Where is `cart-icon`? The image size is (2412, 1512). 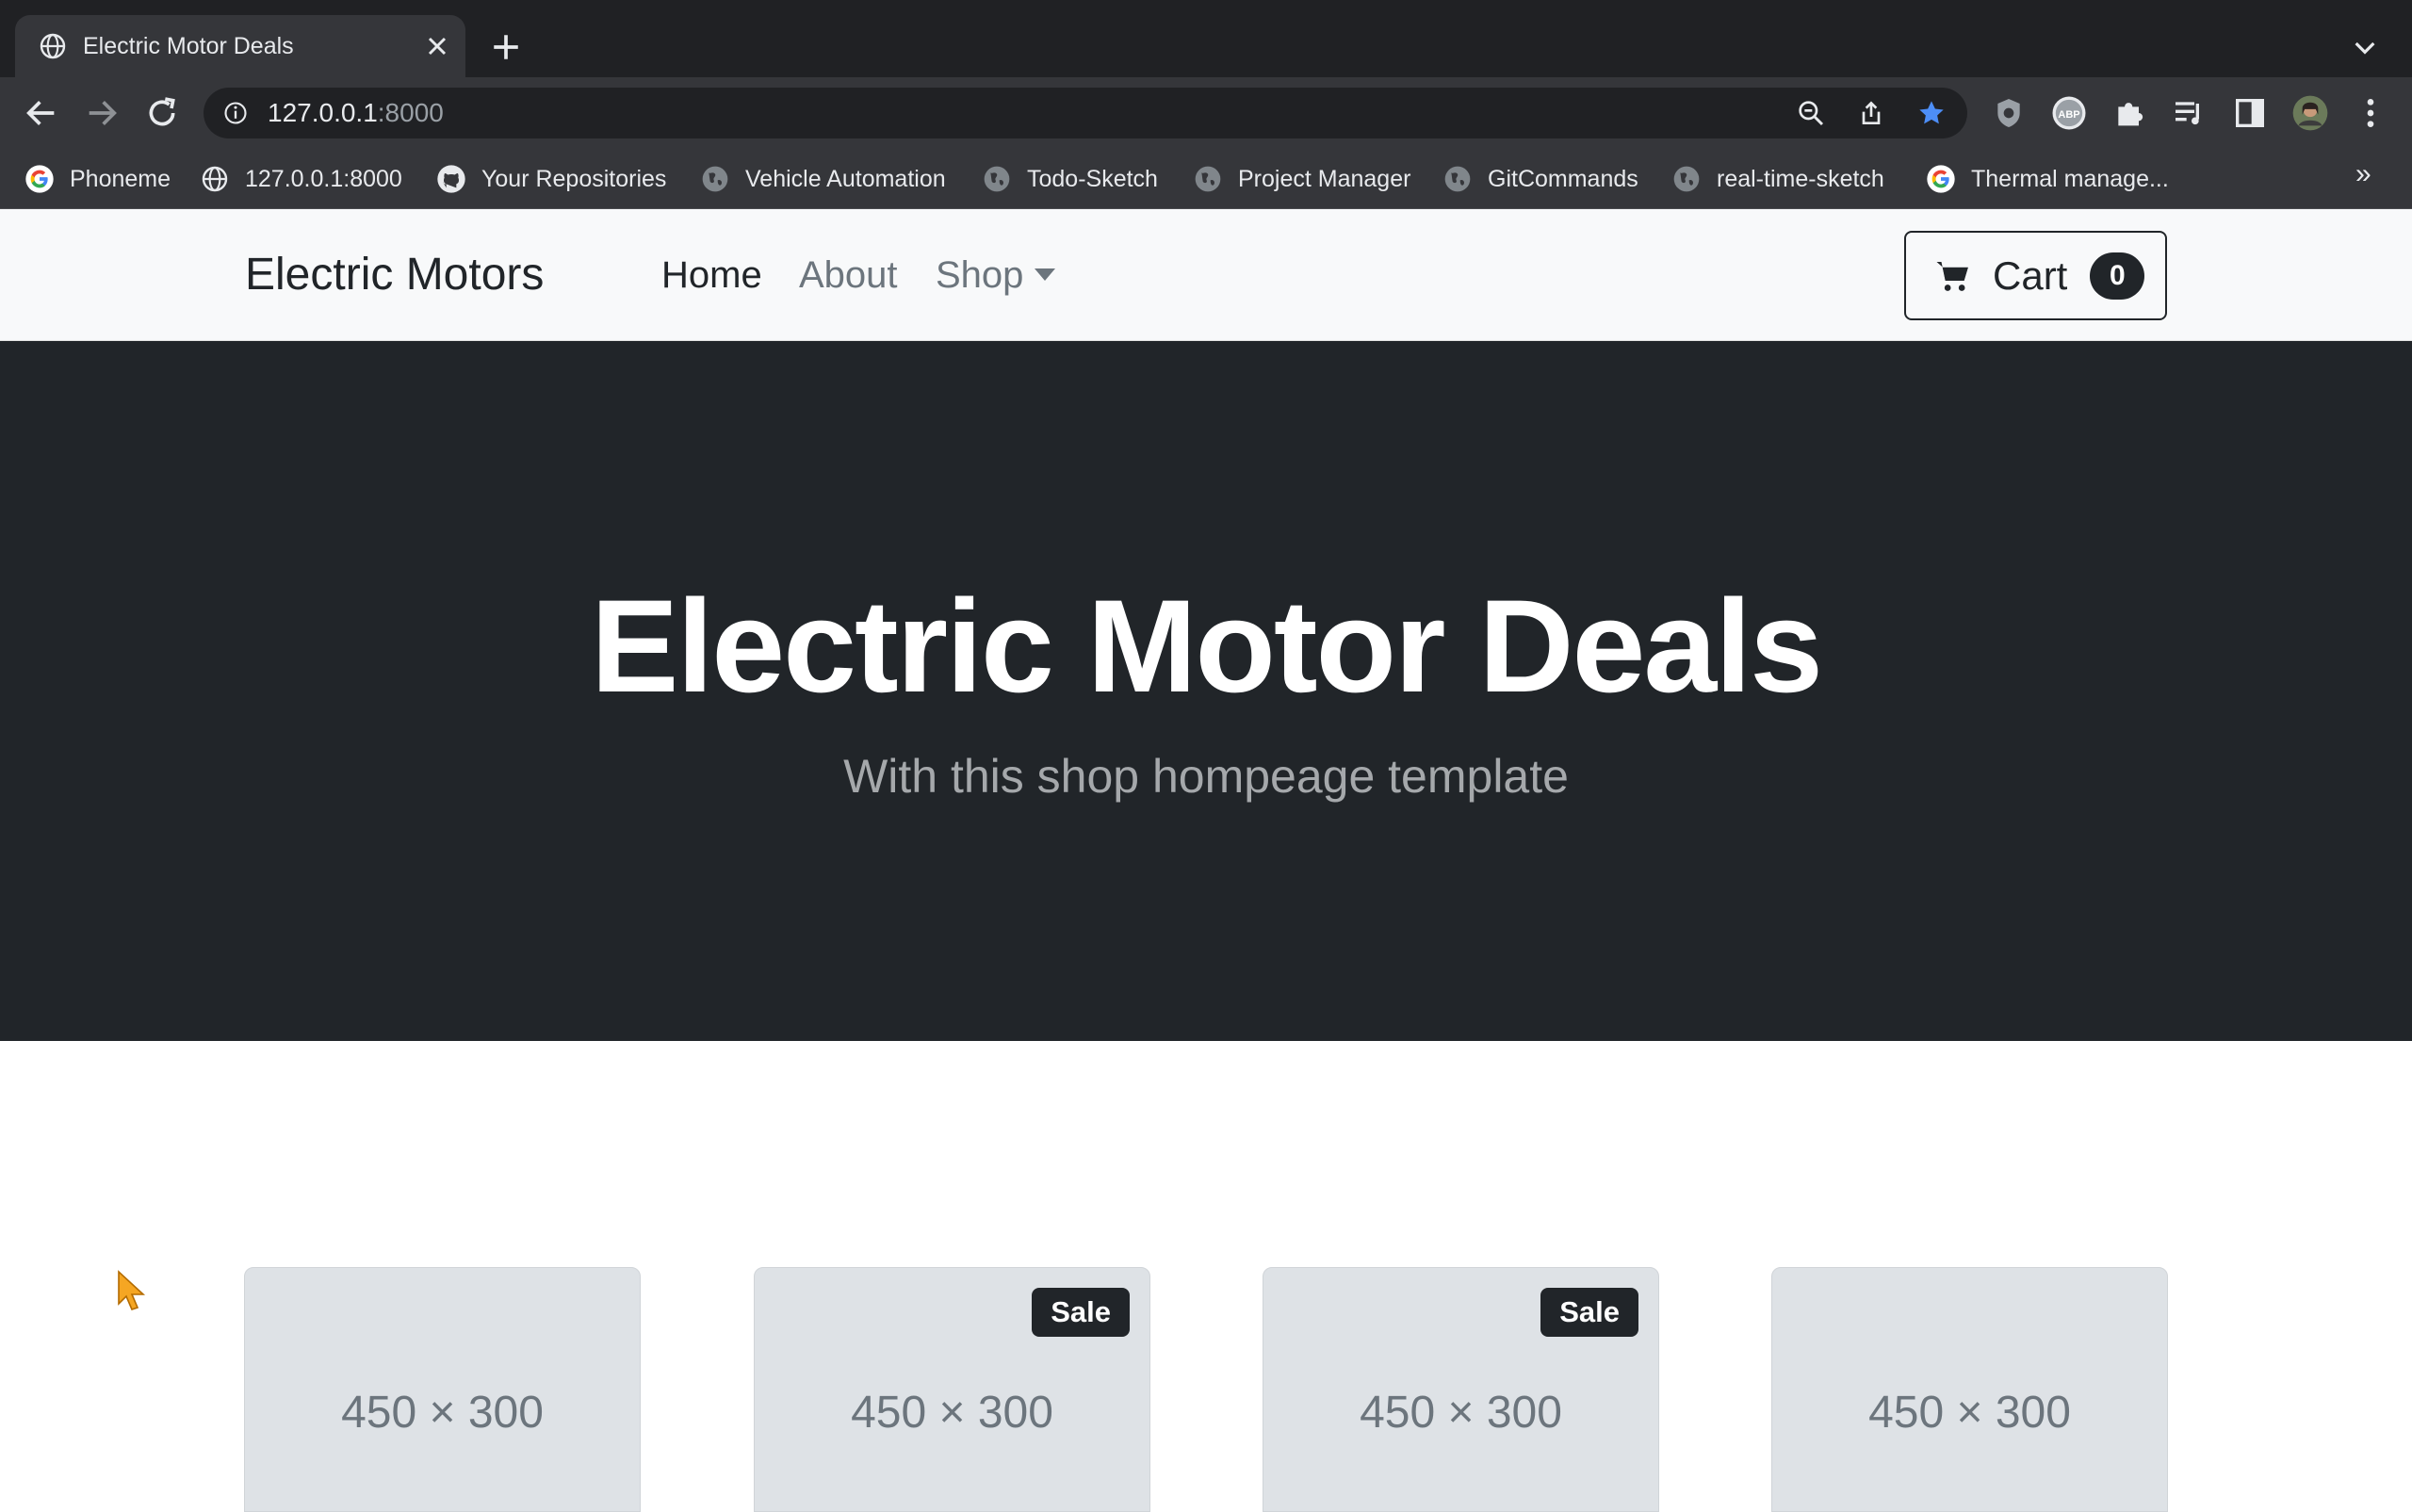 cart-icon is located at coordinates (1952, 276).